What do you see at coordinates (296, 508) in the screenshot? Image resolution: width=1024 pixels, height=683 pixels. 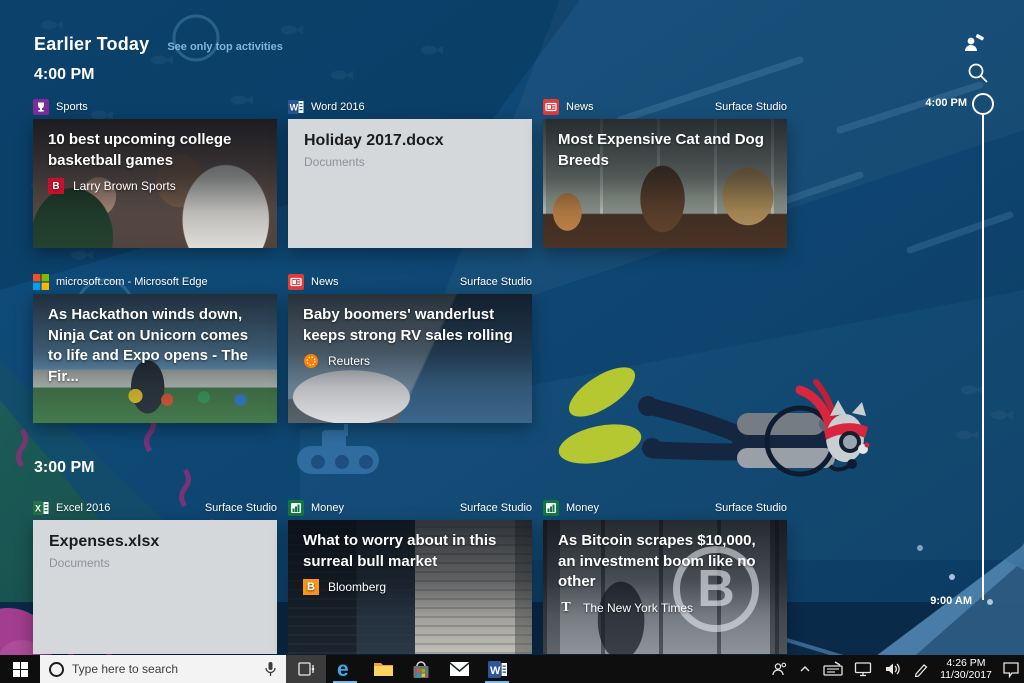 I see `money-app-icon` at bounding box center [296, 508].